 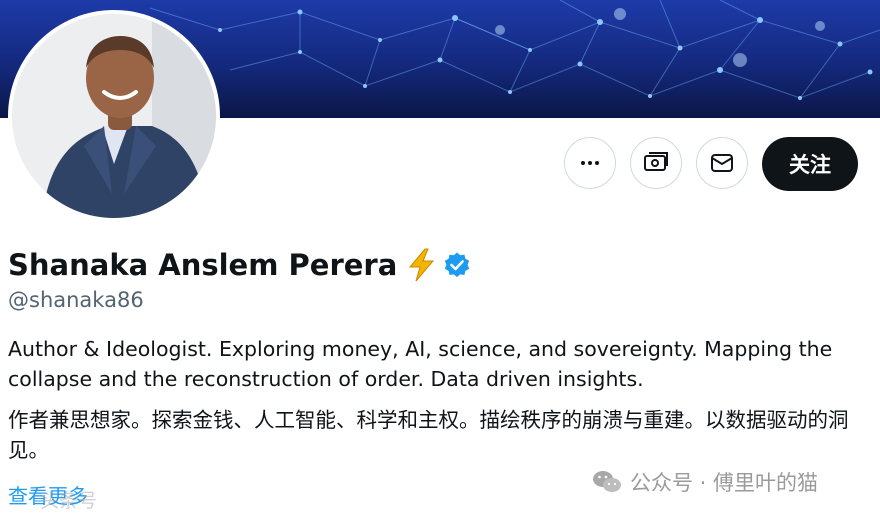 I want to click on avatar-photo, so click(x=114, y=116).